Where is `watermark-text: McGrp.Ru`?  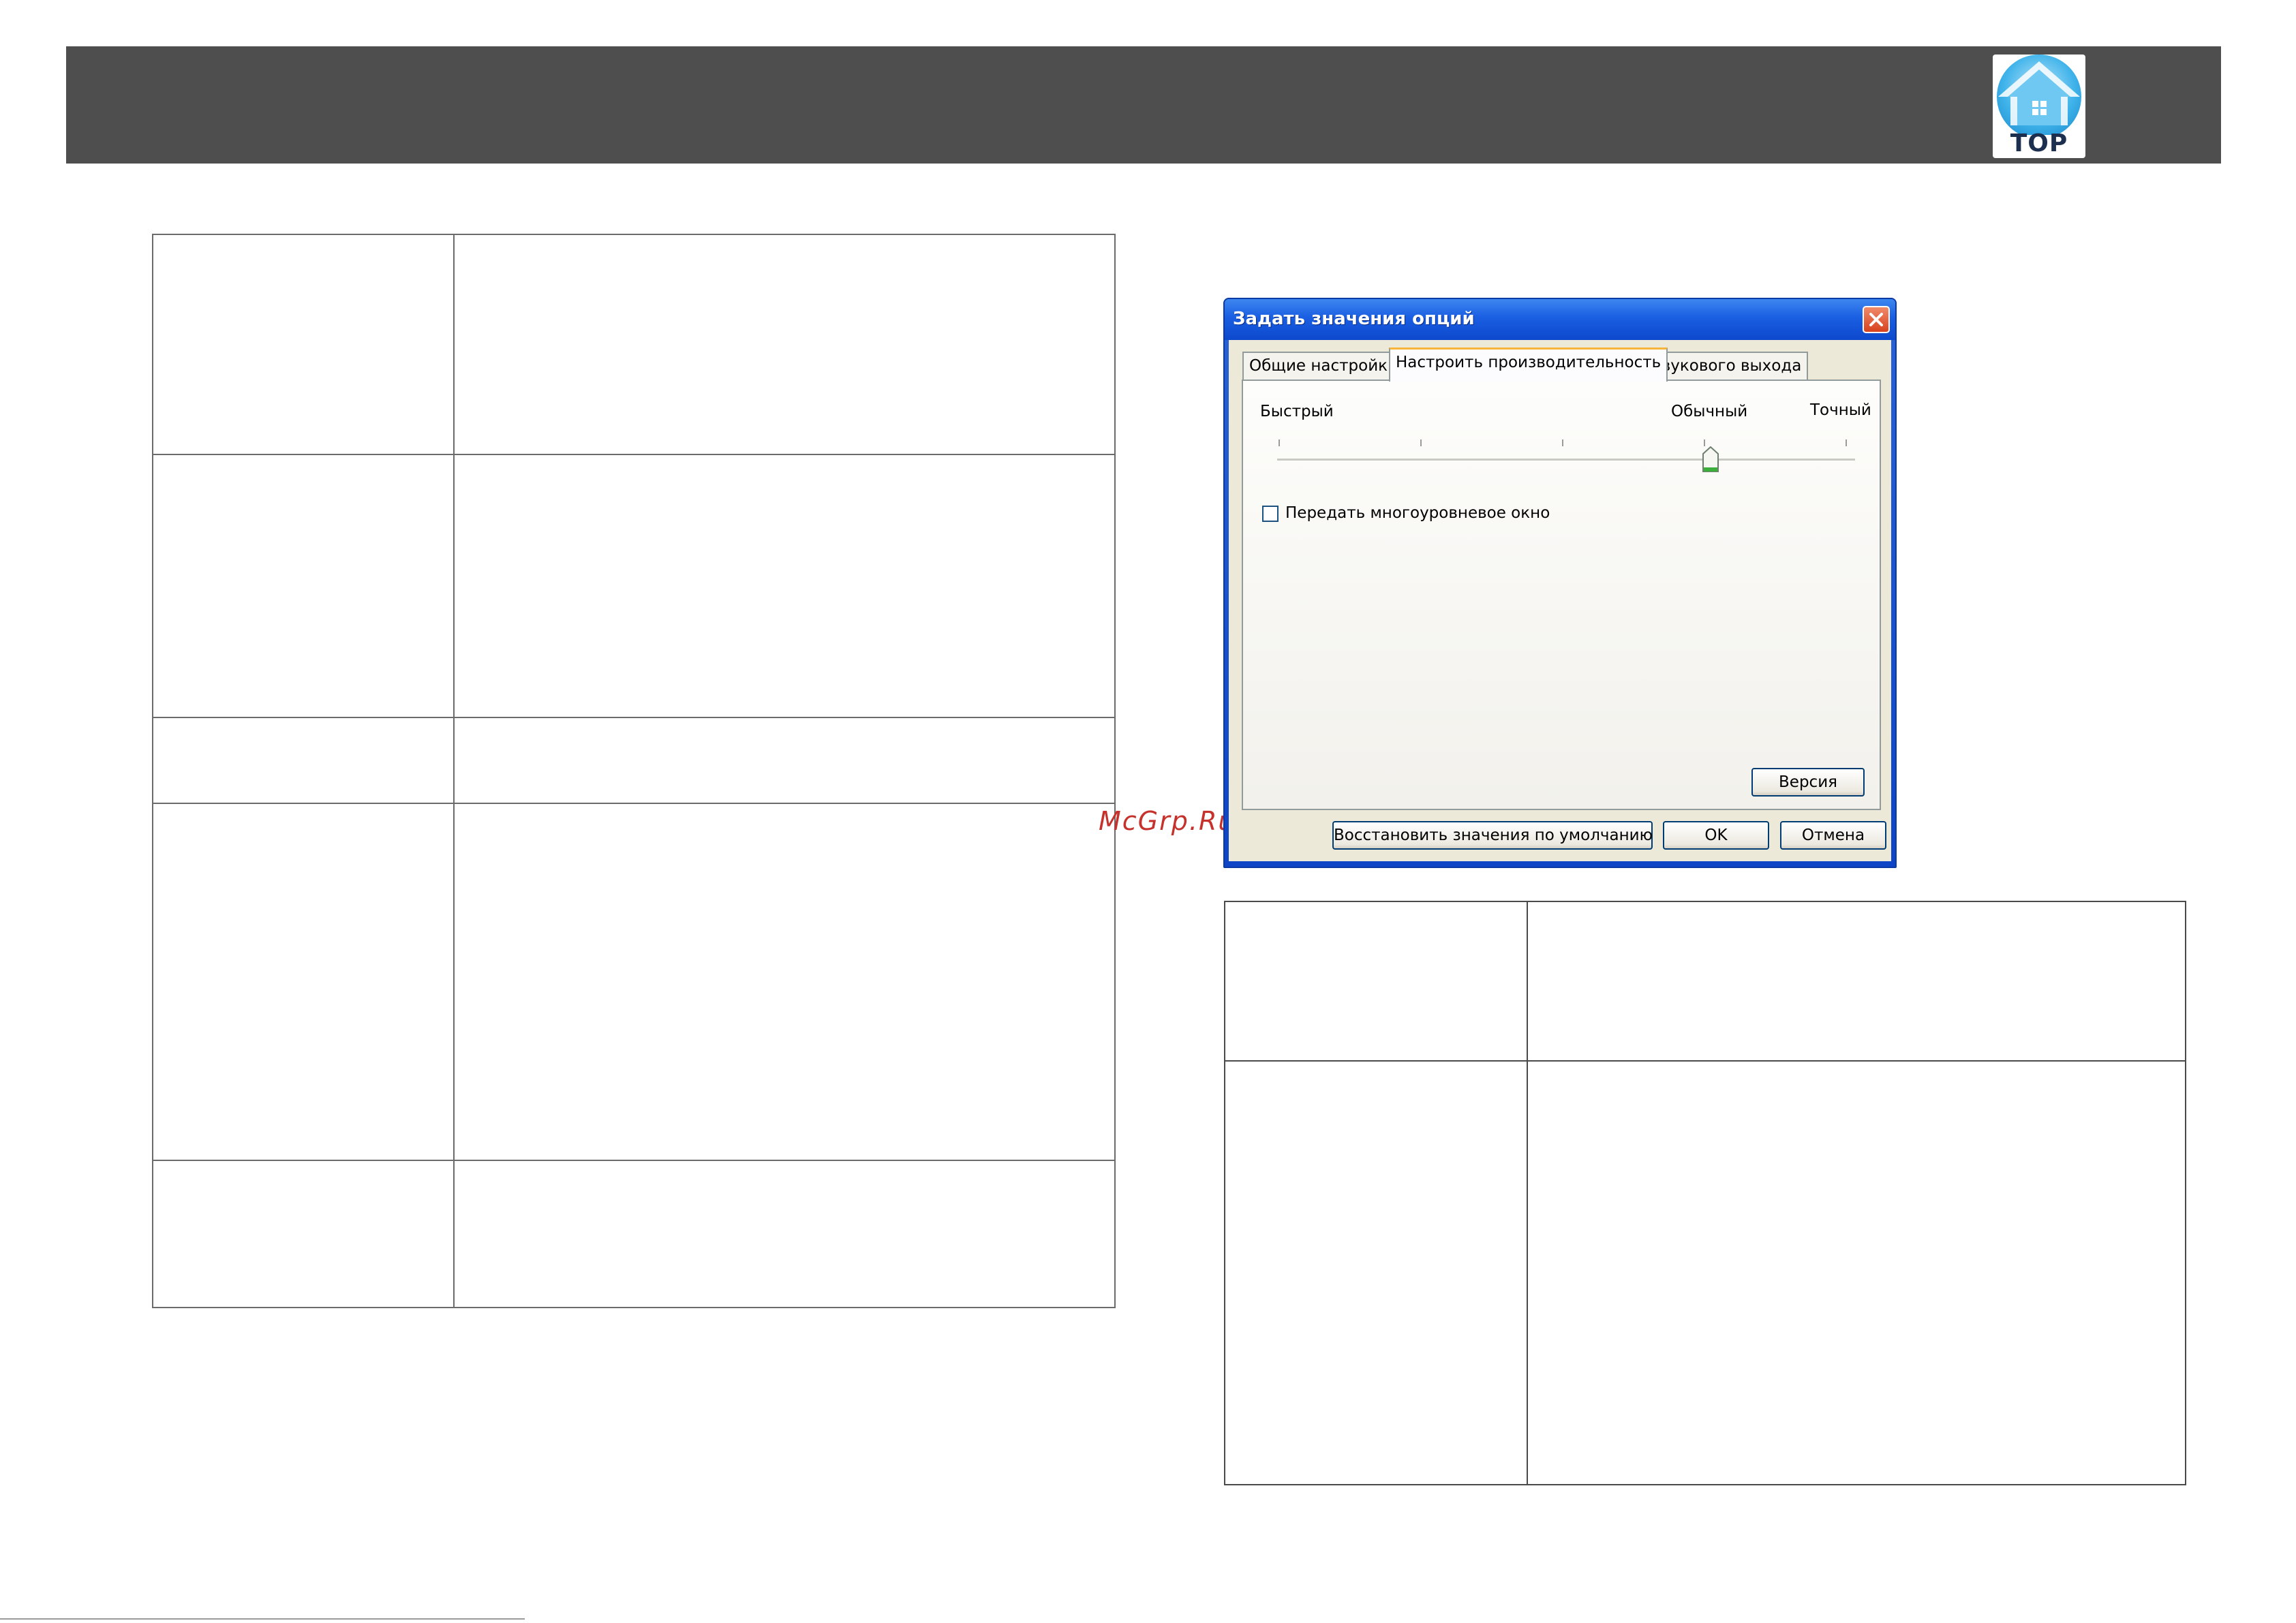
watermark-text: McGrp.Ru is located at coordinates (1167, 821).